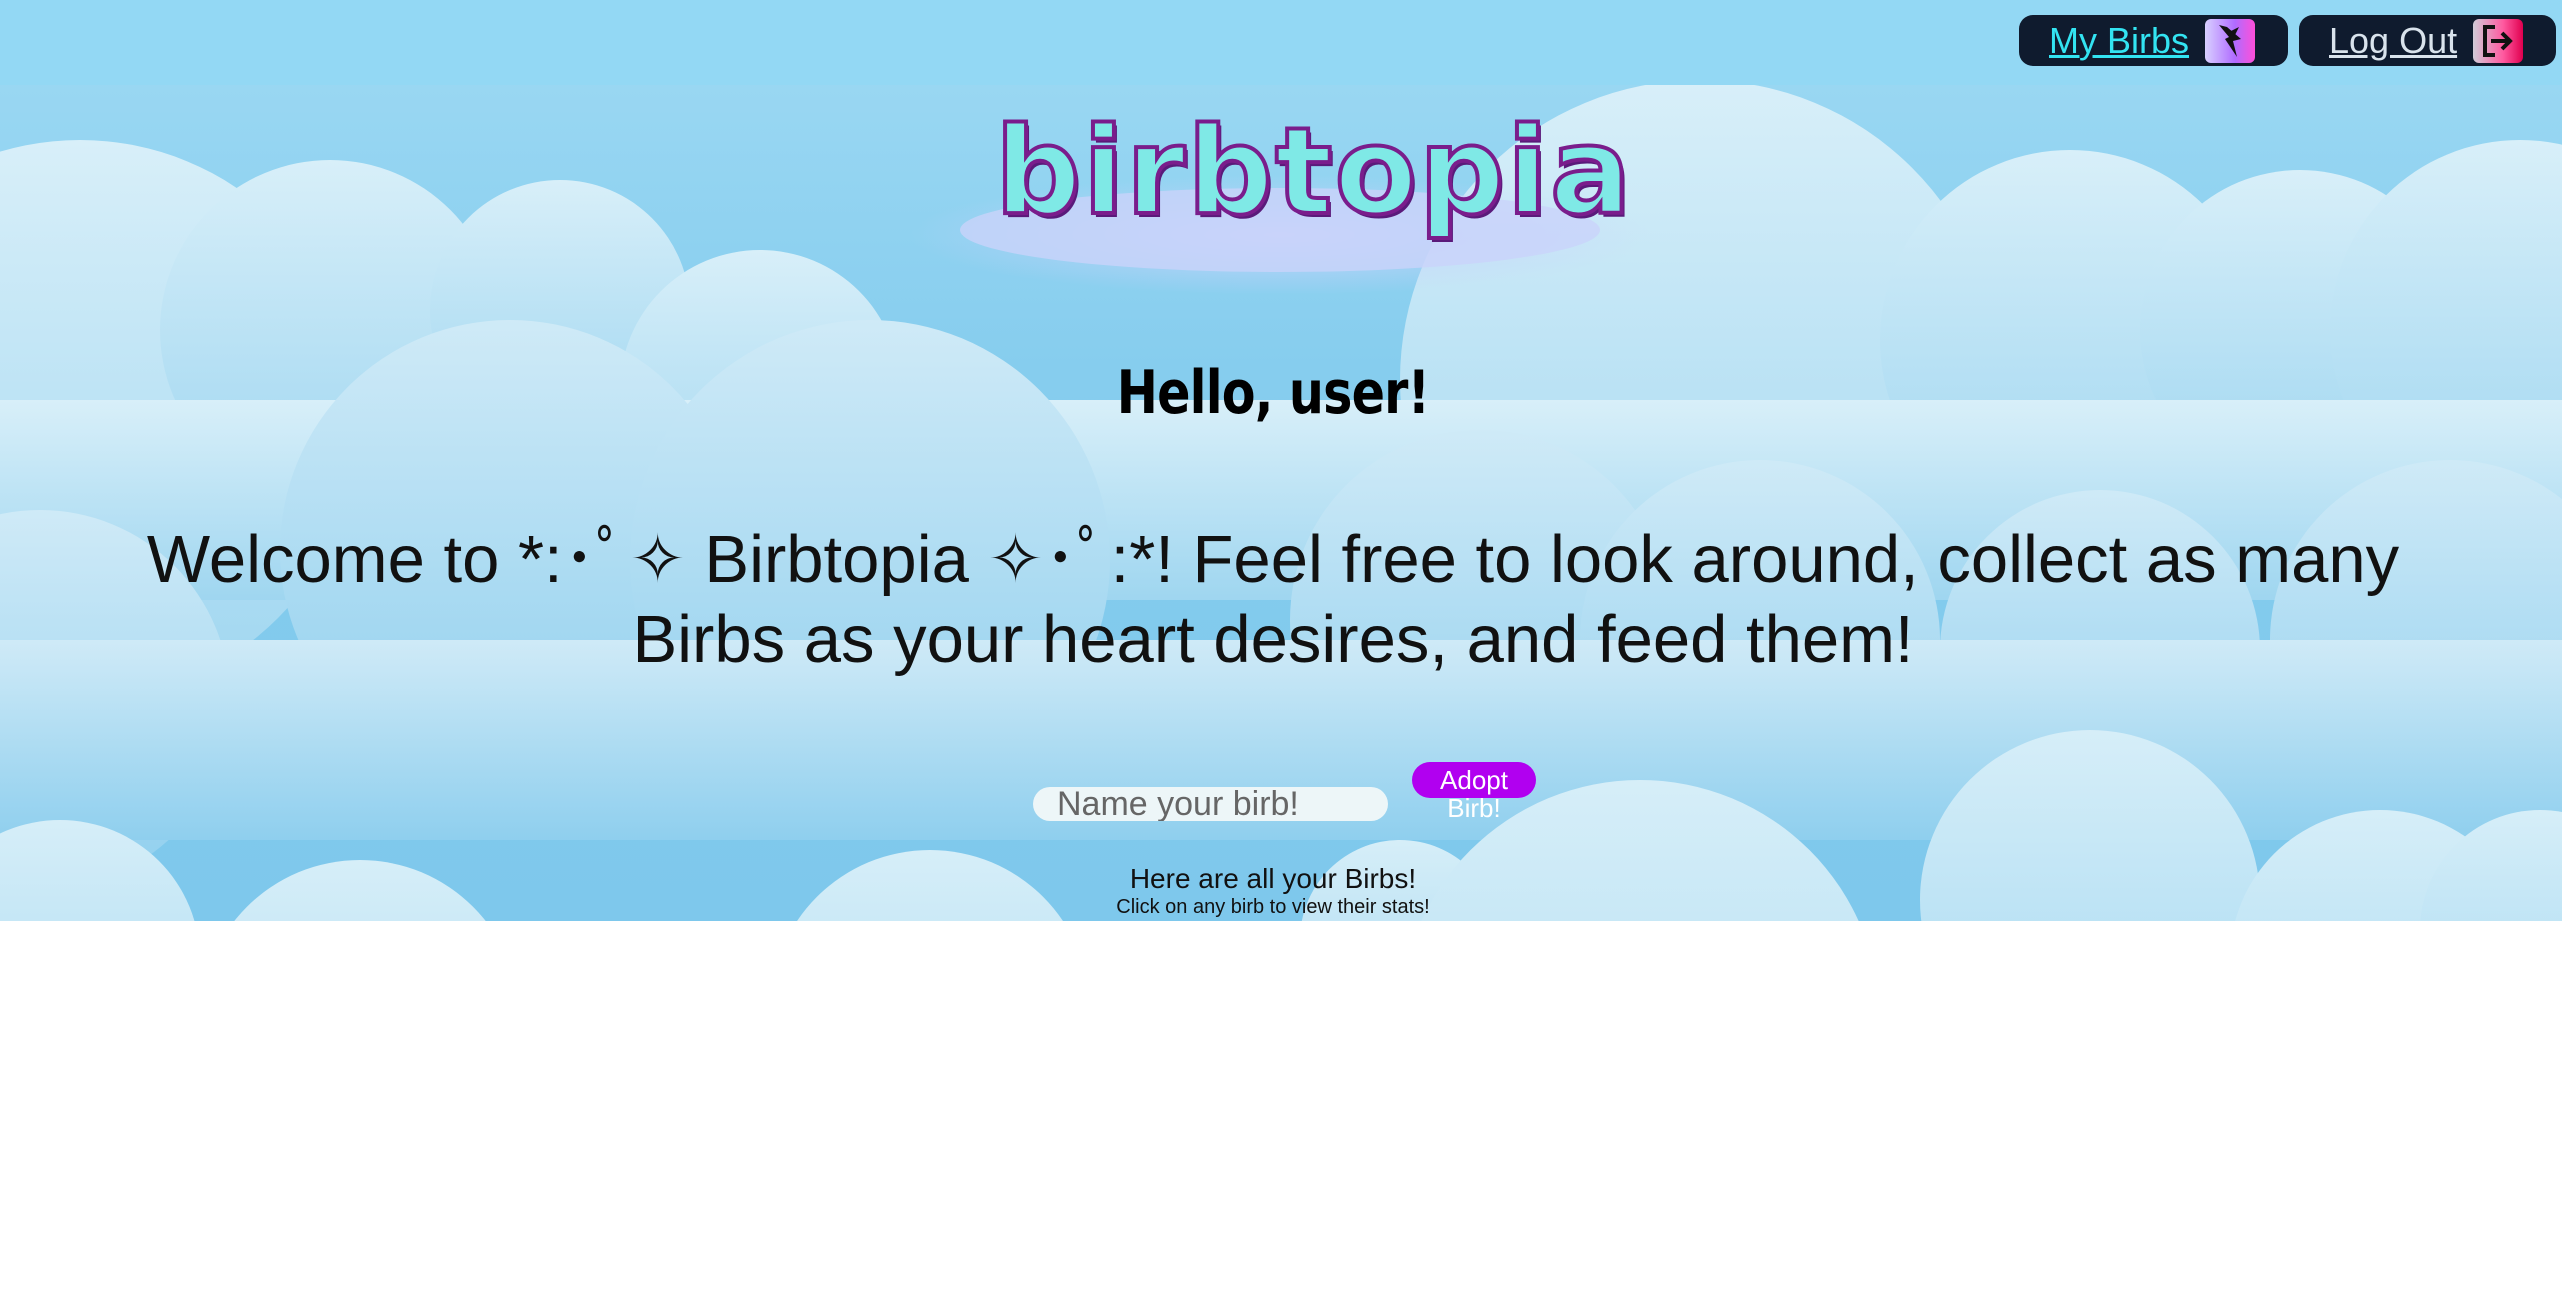  I want to click on logo-text: birbtopia, so click(1313, 172).